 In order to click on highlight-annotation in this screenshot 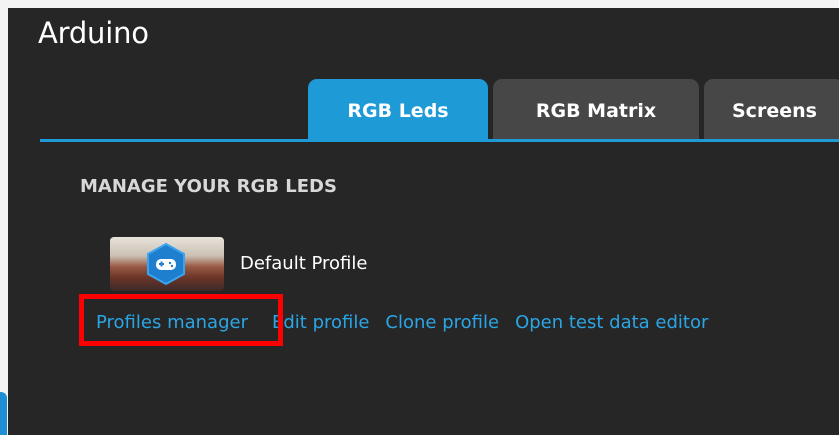, I will do `click(181, 320)`.